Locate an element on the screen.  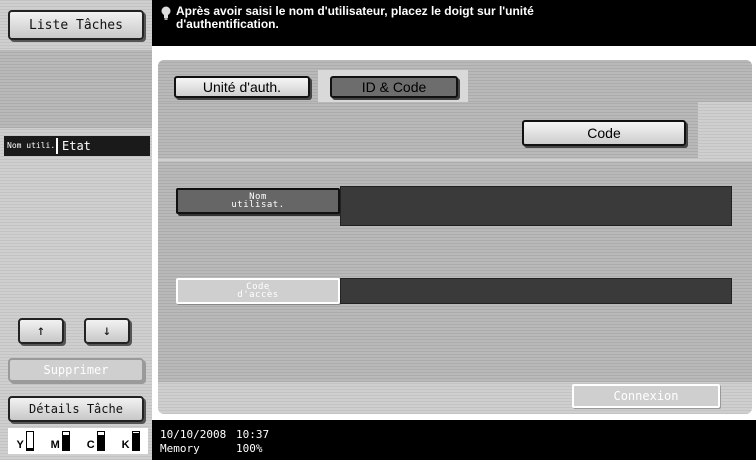
arrow-up-icon: ↑ is located at coordinates (41, 331).